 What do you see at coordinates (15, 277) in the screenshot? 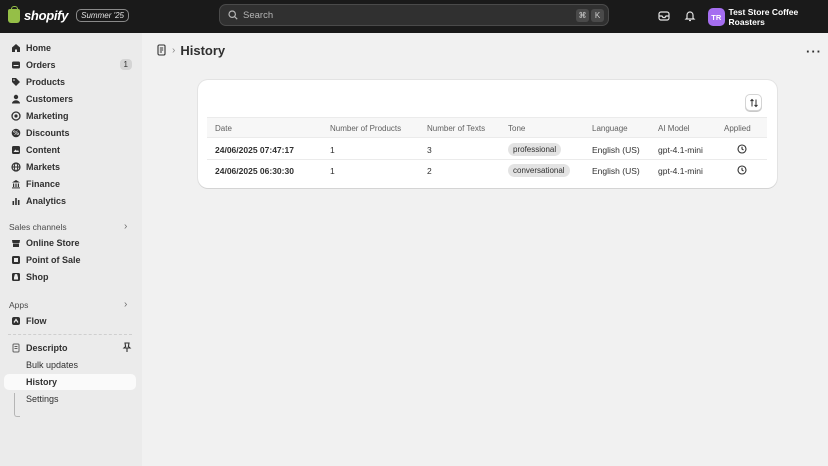
I see `shop-icon` at bounding box center [15, 277].